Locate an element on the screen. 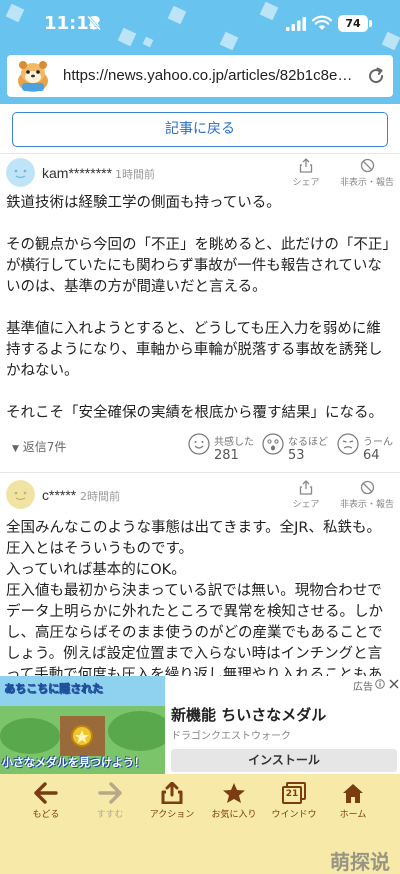 Image resolution: width=400 pixels, height=874 pixels. divider is located at coordinates (200, 472).